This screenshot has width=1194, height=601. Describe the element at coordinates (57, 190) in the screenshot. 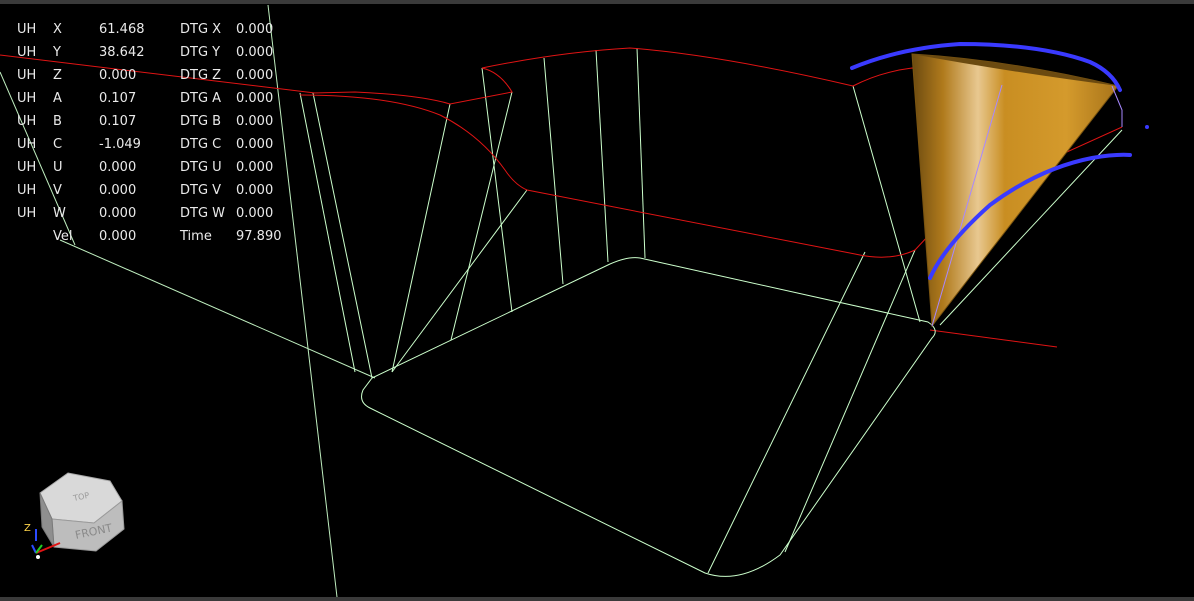

I see `dro-axis: V` at that location.